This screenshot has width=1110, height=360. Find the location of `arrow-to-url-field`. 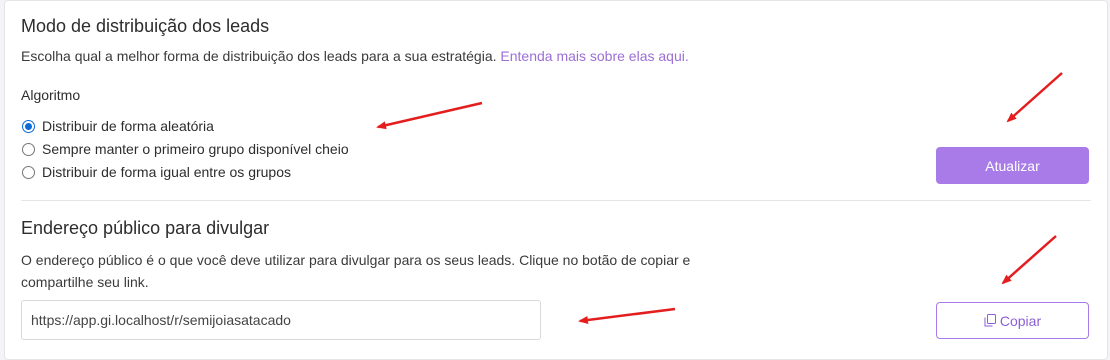

arrow-to-url-field is located at coordinates (627, 315).